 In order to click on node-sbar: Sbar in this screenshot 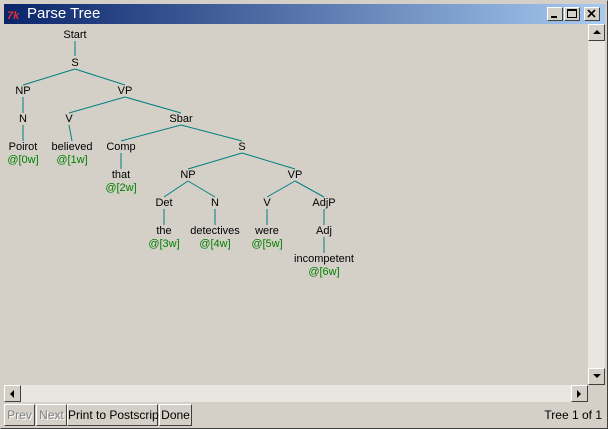, I will do `click(181, 119)`.